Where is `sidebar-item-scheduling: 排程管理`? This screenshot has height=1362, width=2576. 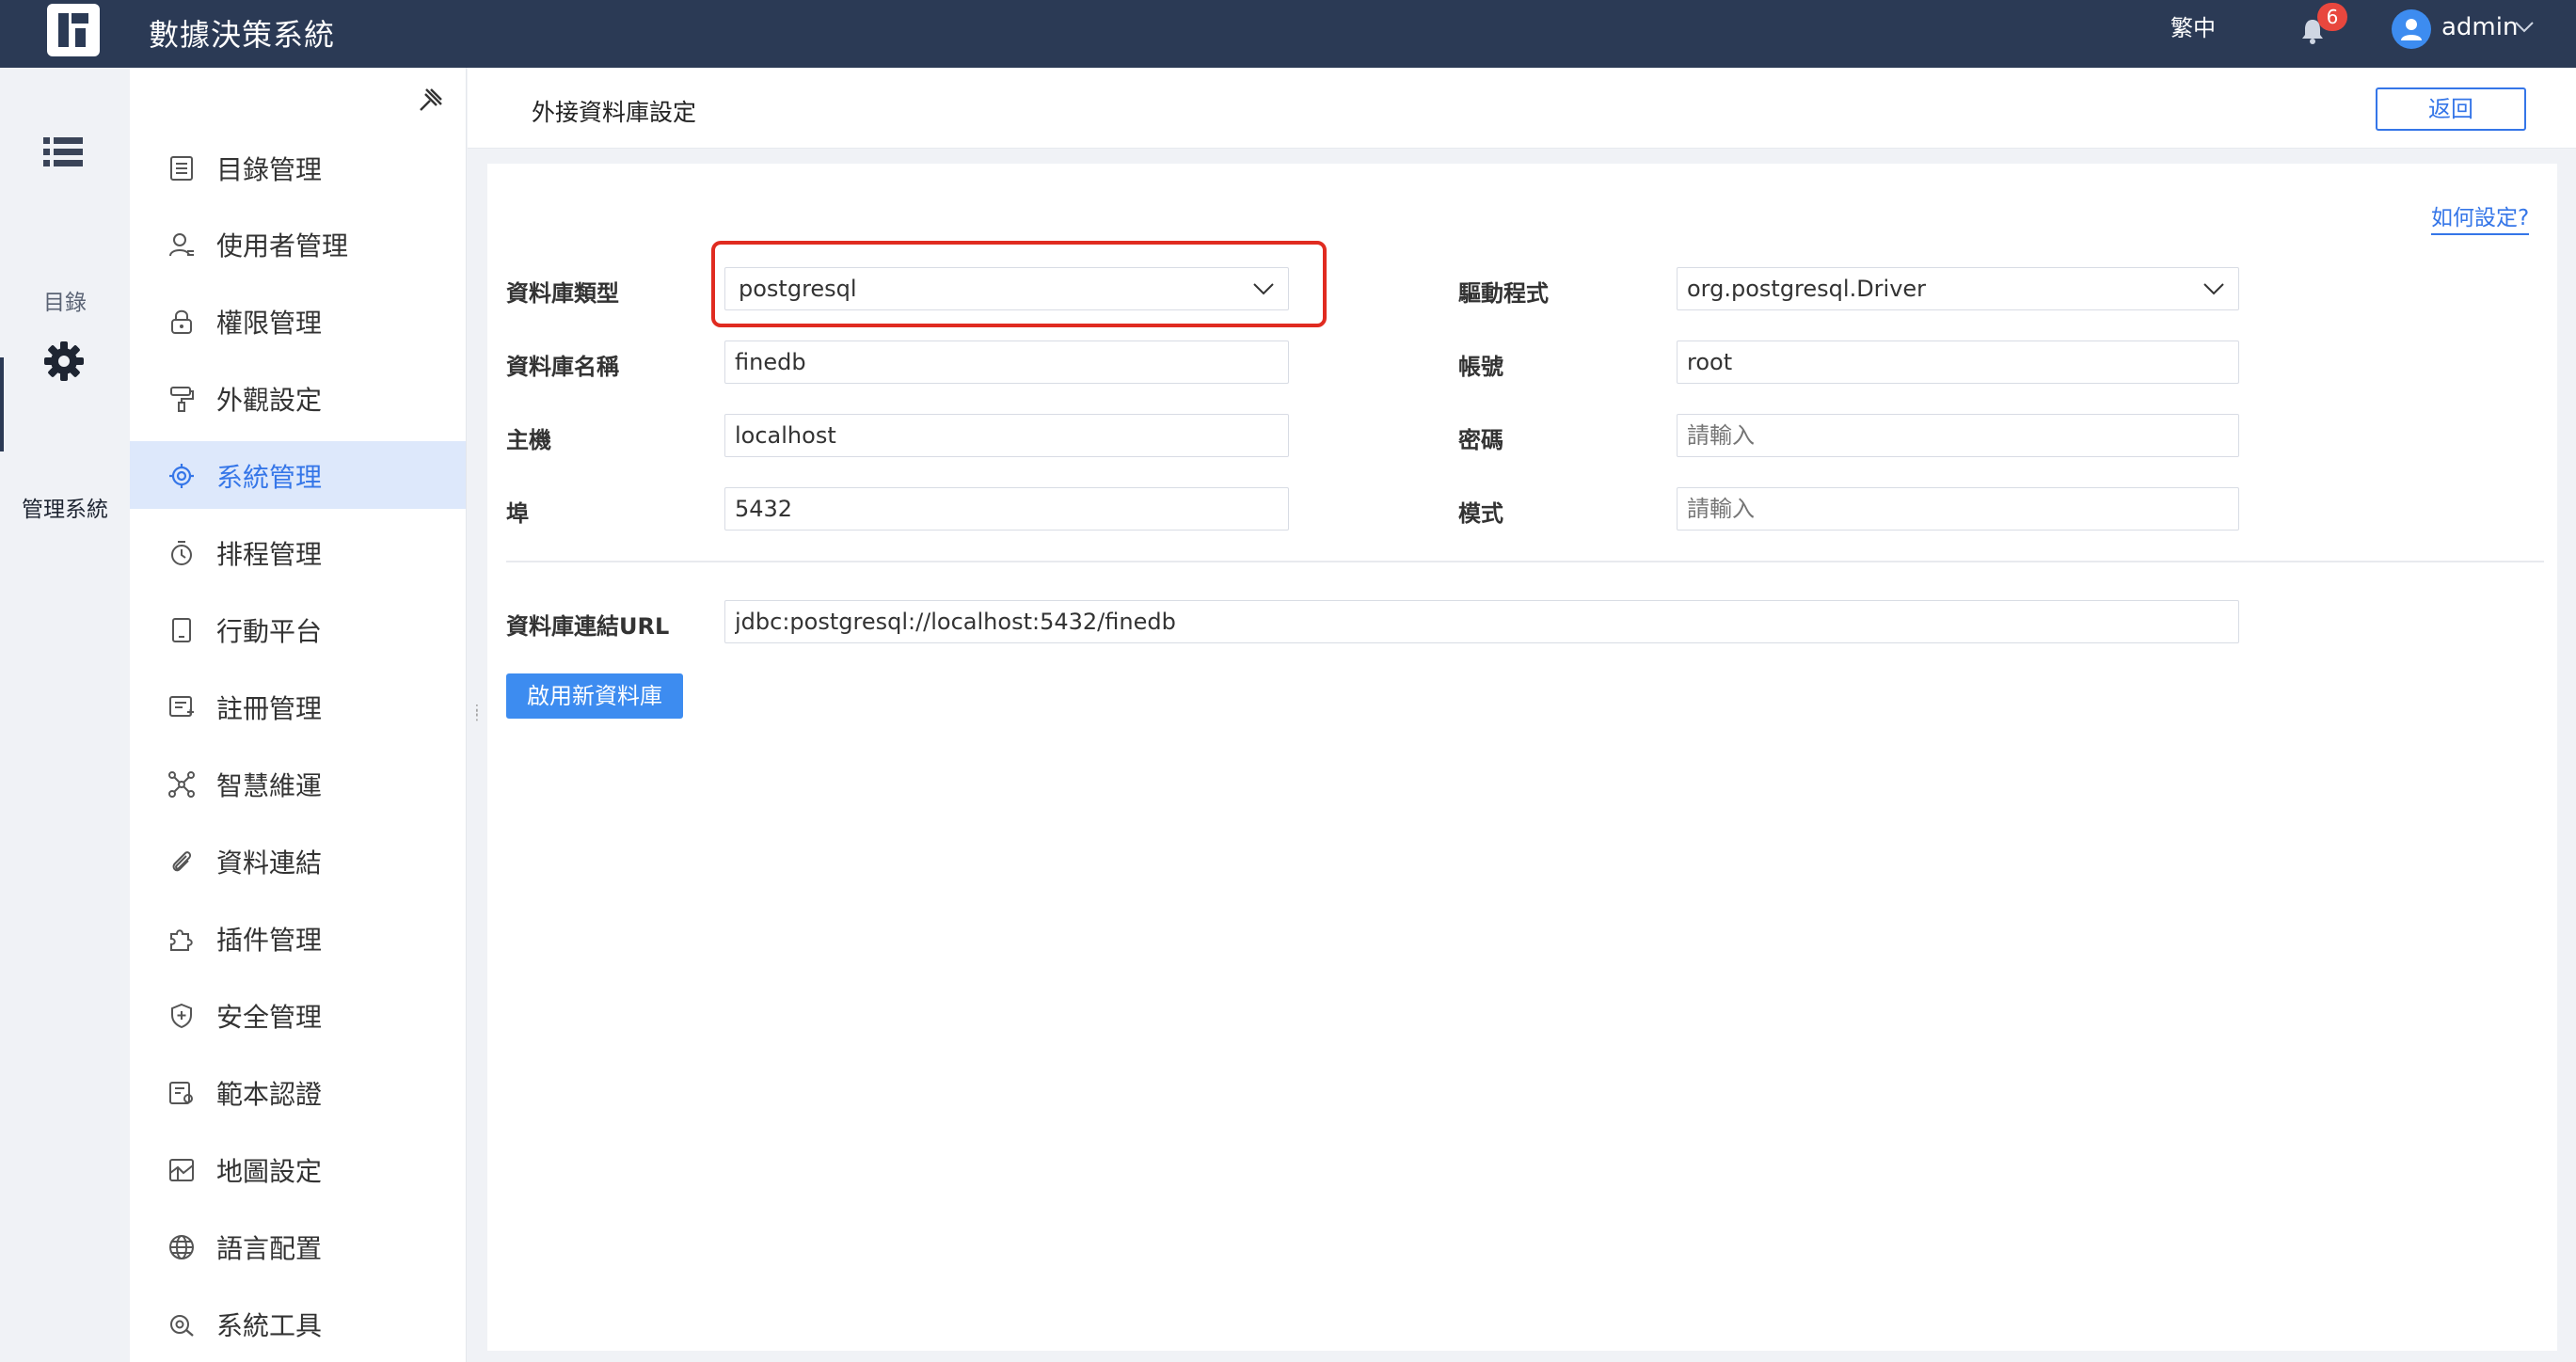
sidebar-item-scheduling: 排程管理 is located at coordinates (298, 552).